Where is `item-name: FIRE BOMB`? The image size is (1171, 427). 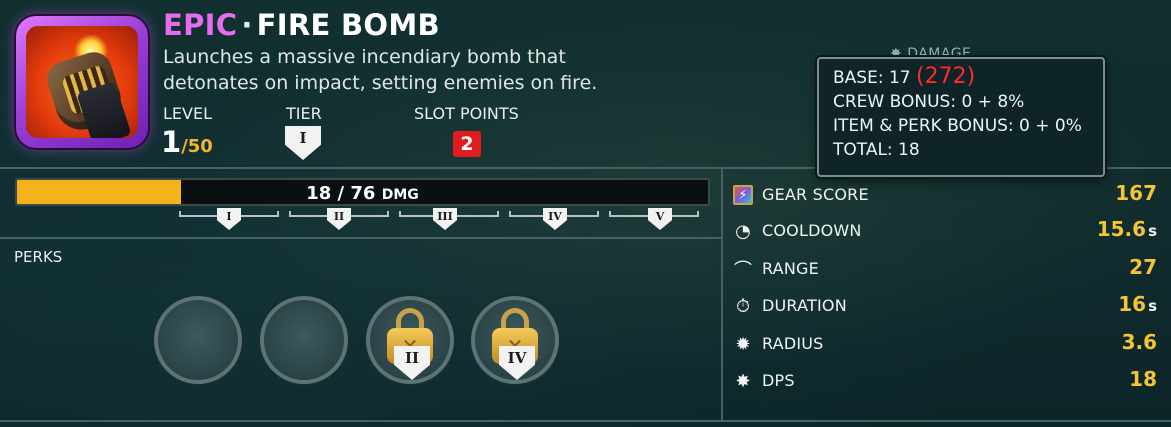 item-name: FIRE BOMB is located at coordinates (348, 25).